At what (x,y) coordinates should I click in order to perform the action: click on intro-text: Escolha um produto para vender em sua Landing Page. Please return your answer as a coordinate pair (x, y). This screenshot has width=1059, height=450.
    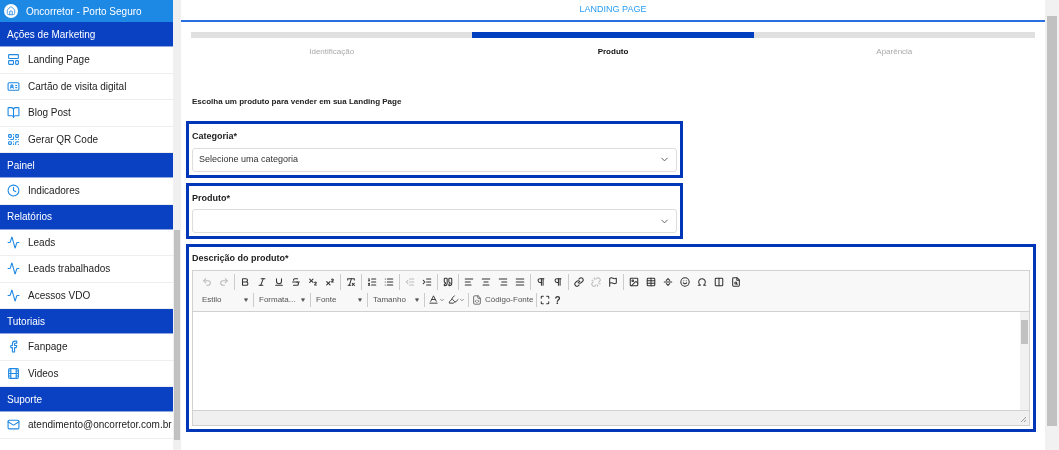
    Looking at the image, I should click on (297, 102).